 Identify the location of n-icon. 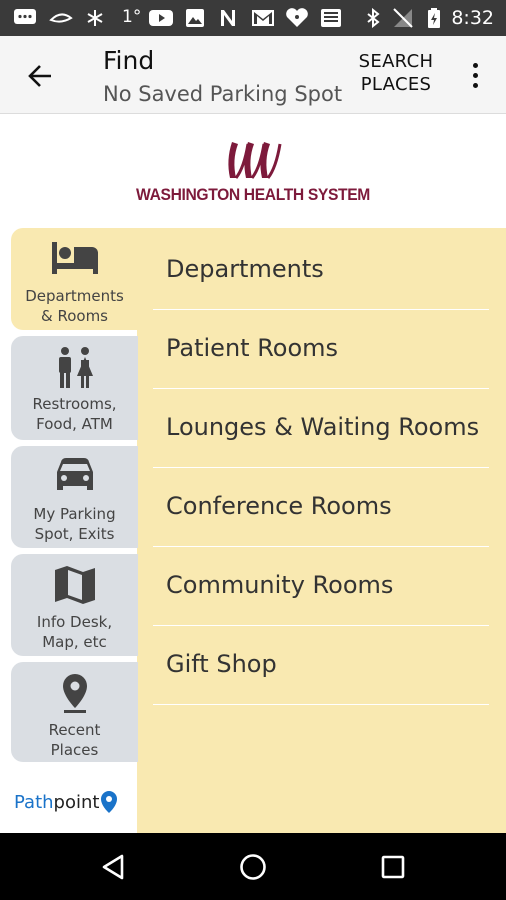
(228, 18).